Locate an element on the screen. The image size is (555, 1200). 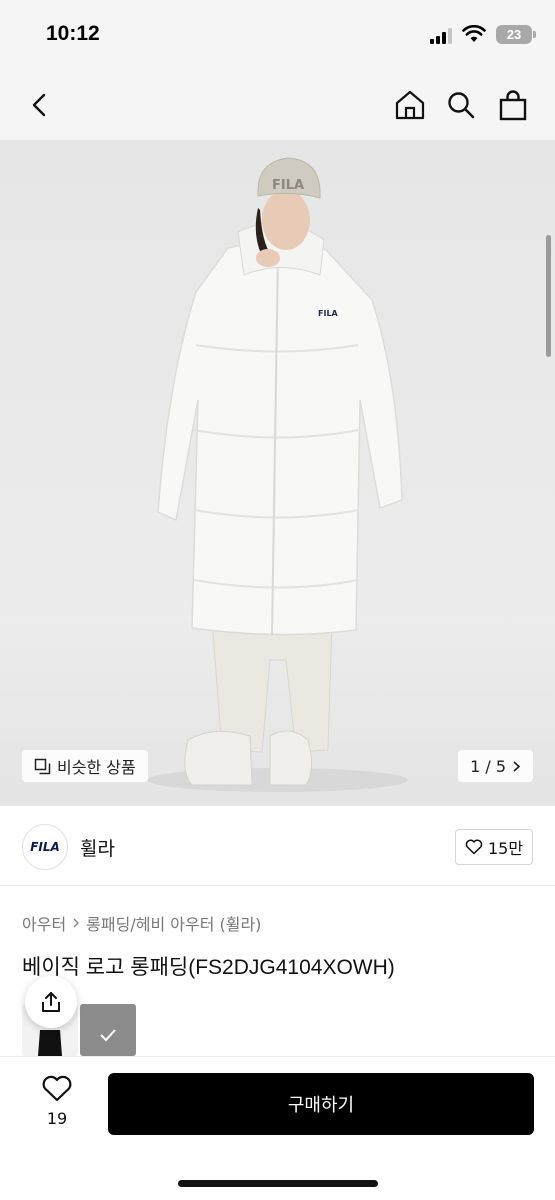
top-nav is located at coordinates (277, 105).